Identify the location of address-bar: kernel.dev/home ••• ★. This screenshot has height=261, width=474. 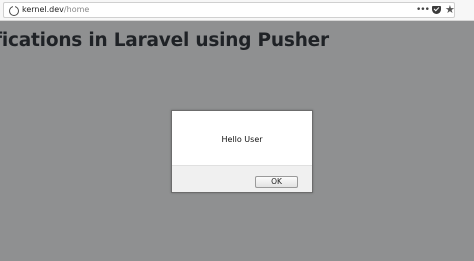
(229, 10).